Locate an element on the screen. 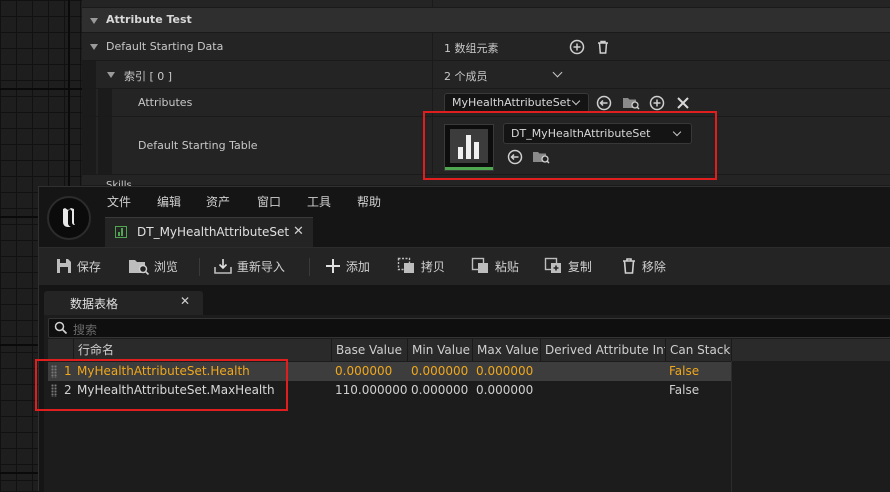  browse-folder-icon is located at coordinates (631, 103).